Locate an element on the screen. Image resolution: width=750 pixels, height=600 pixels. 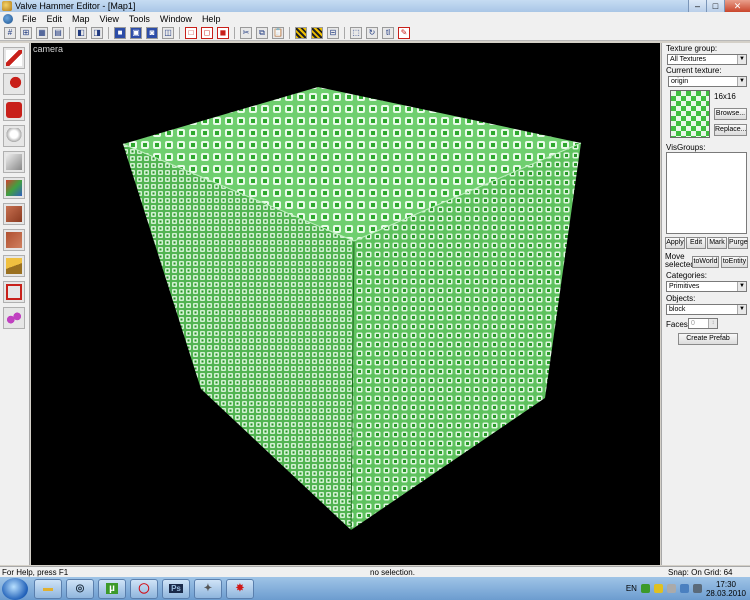
edit-button: Edit is located at coordinates (696, 243).